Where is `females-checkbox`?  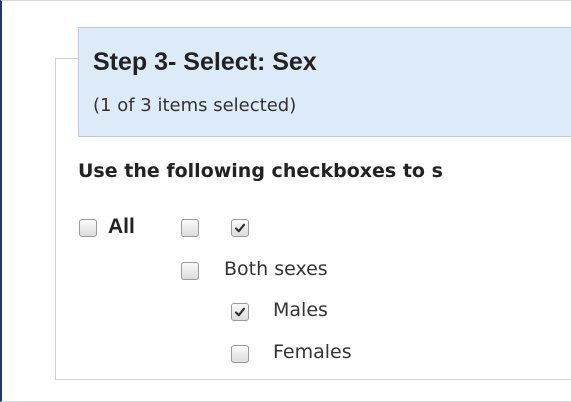
females-checkbox is located at coordinates (240, 354).